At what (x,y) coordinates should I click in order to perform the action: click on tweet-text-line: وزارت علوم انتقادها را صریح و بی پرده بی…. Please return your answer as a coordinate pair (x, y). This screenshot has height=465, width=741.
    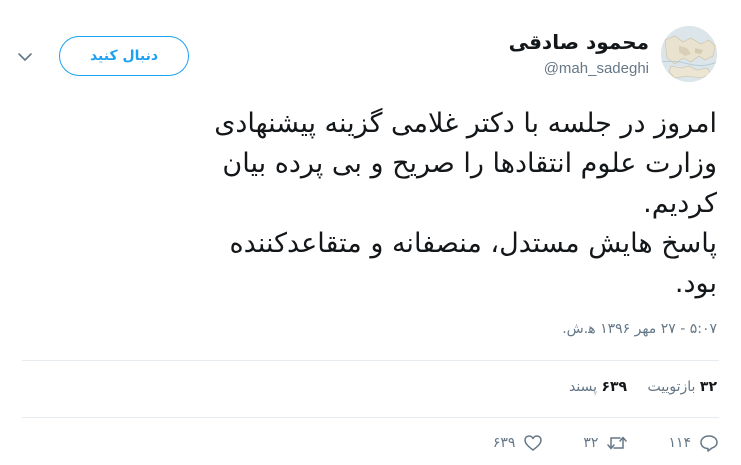
    Looking at the image, I should click on (469, 163).